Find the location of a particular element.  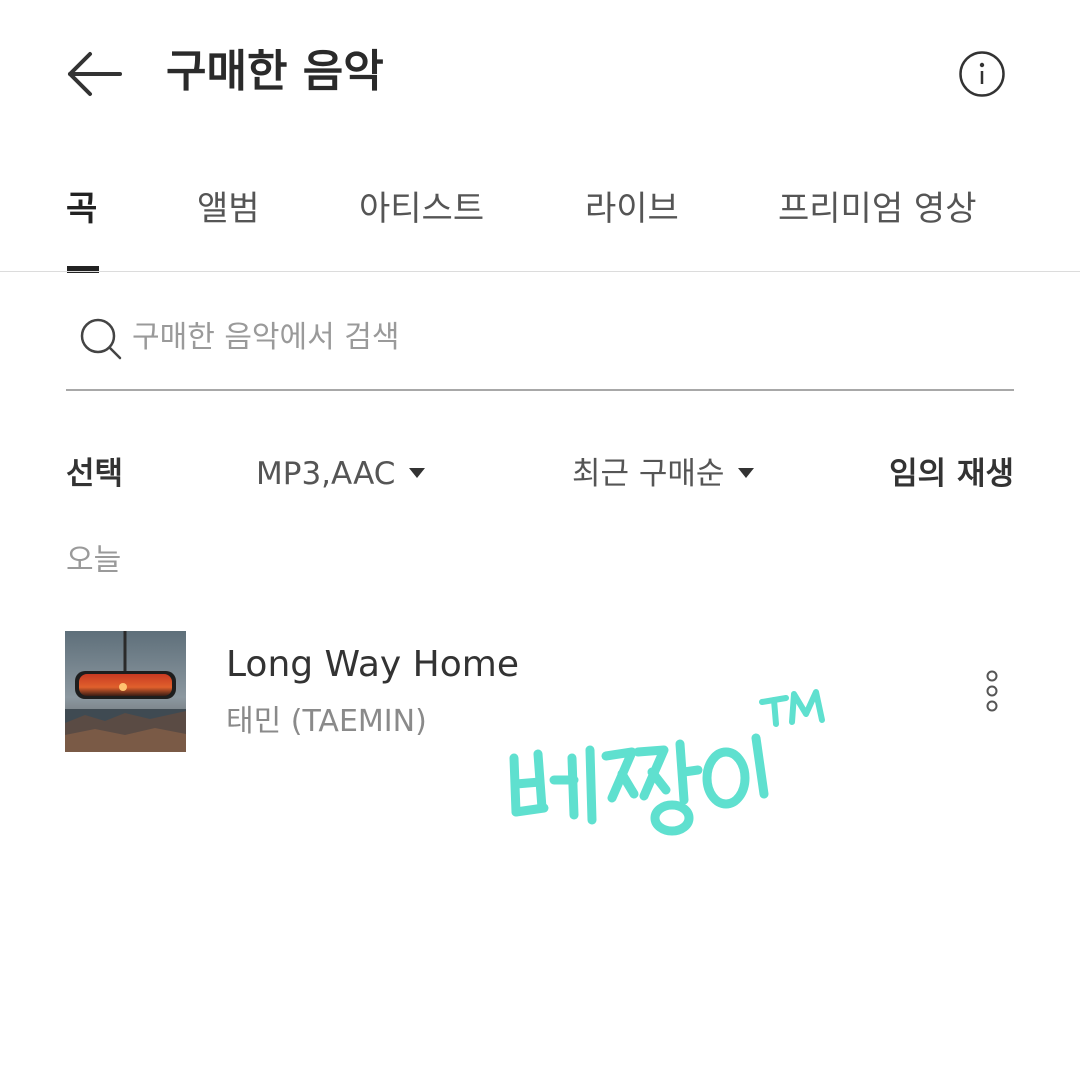

sort-dropdown: 최근 구매순 is located at coordinates (663, 474).